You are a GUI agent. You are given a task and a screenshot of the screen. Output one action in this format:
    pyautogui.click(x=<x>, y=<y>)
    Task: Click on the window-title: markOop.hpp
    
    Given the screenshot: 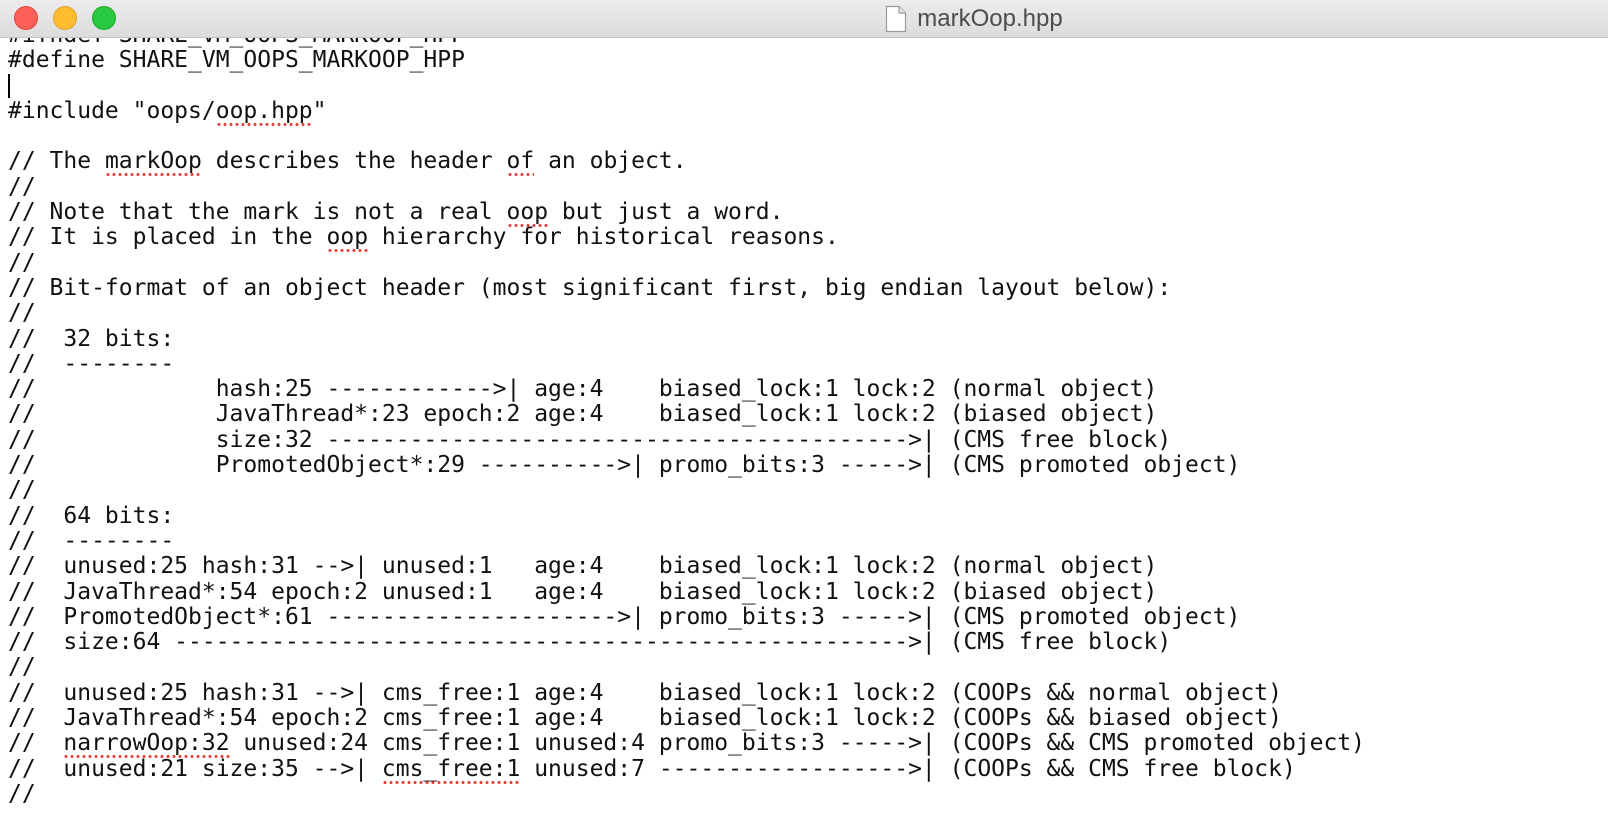 What is the action you would take?
    pyautogui.click(x=990, y=18)
    